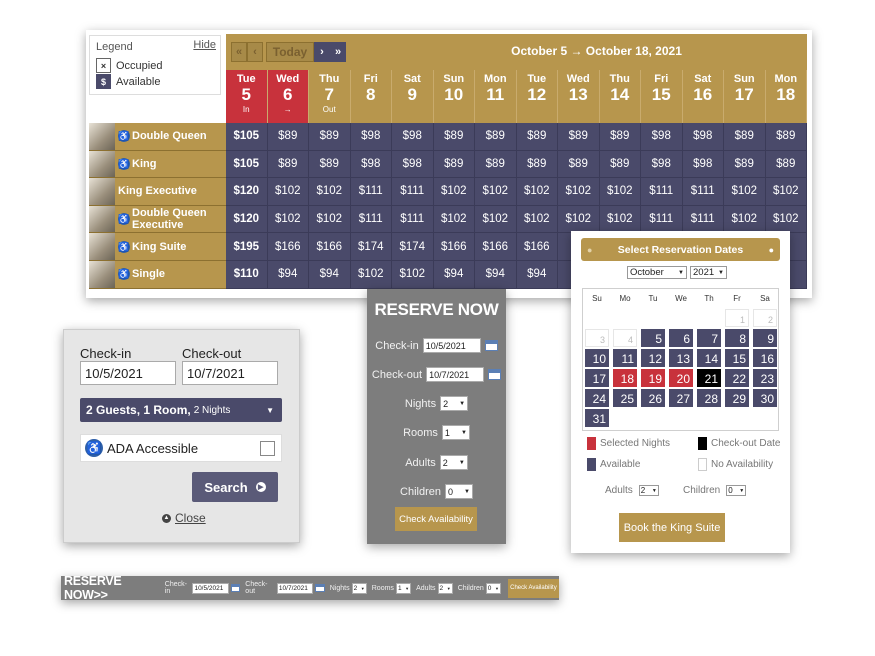 The height and width of the screenshot is (656, 875). I want to click on day-header: Fri 8, so click(371, 96).